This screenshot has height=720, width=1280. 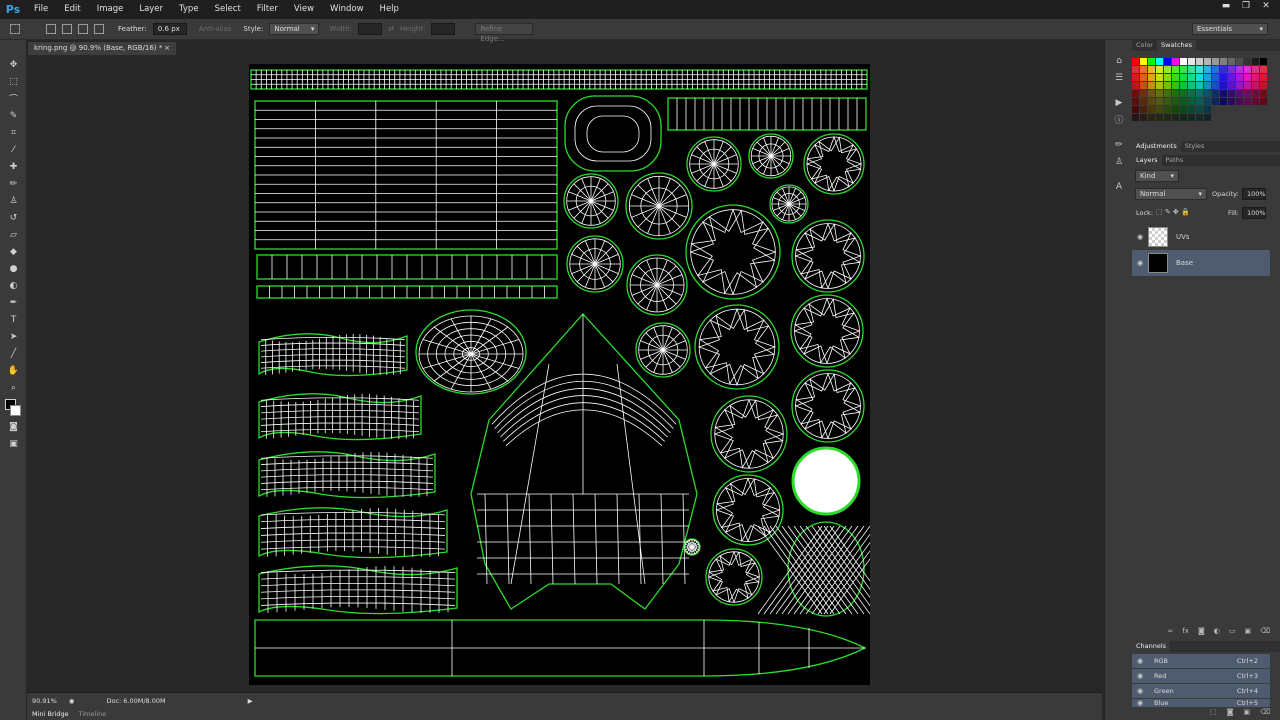 What do you see at coordinates (1265, 633) in the screenshot?
I see `trash-icon: ⌫` at bounding box center [1265, 633].